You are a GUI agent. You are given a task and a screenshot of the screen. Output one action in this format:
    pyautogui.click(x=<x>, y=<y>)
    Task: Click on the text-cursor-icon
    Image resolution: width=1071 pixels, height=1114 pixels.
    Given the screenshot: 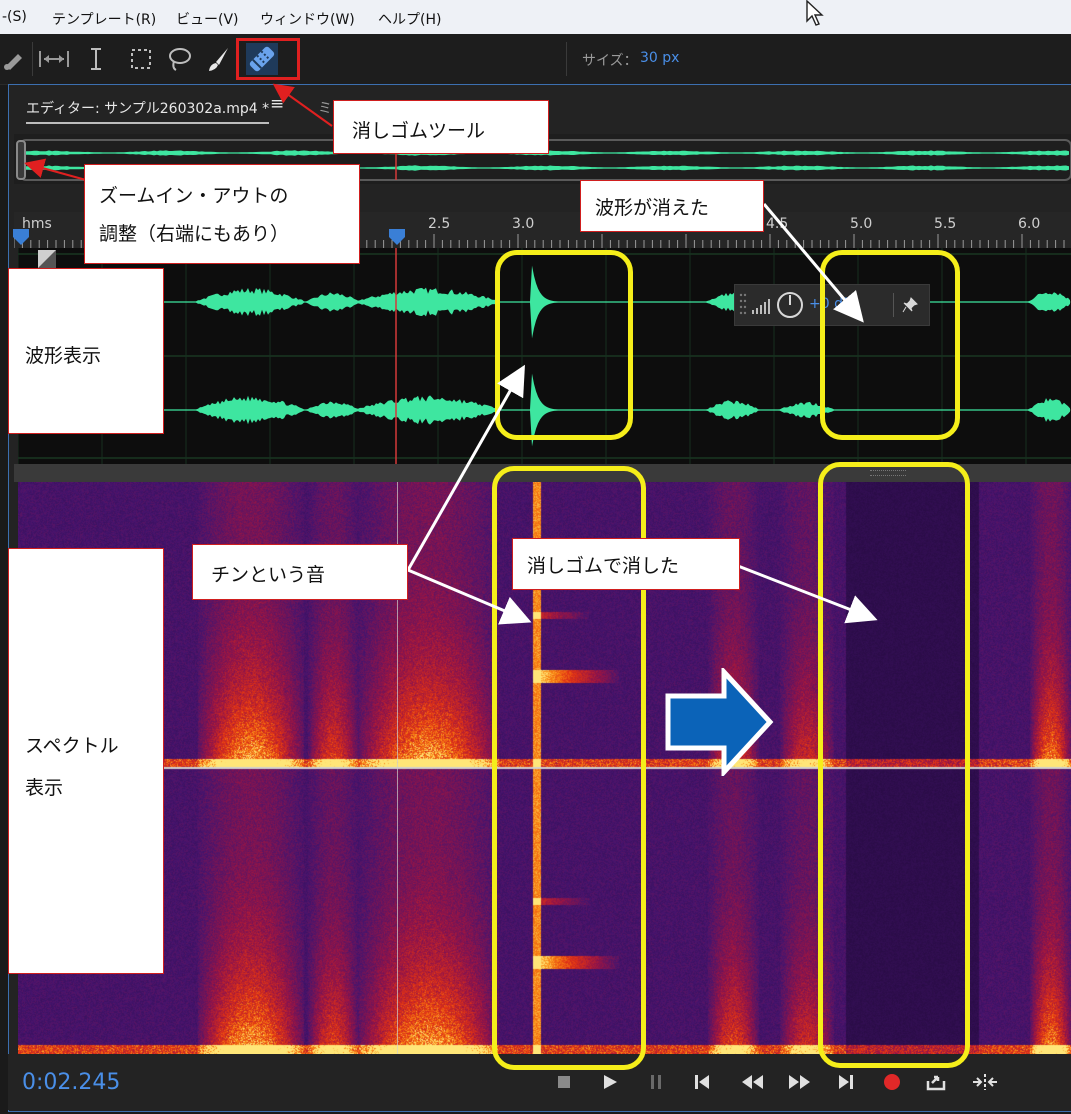 What is the action you would take?
    pyautogui.click(x=96, y=59)
    